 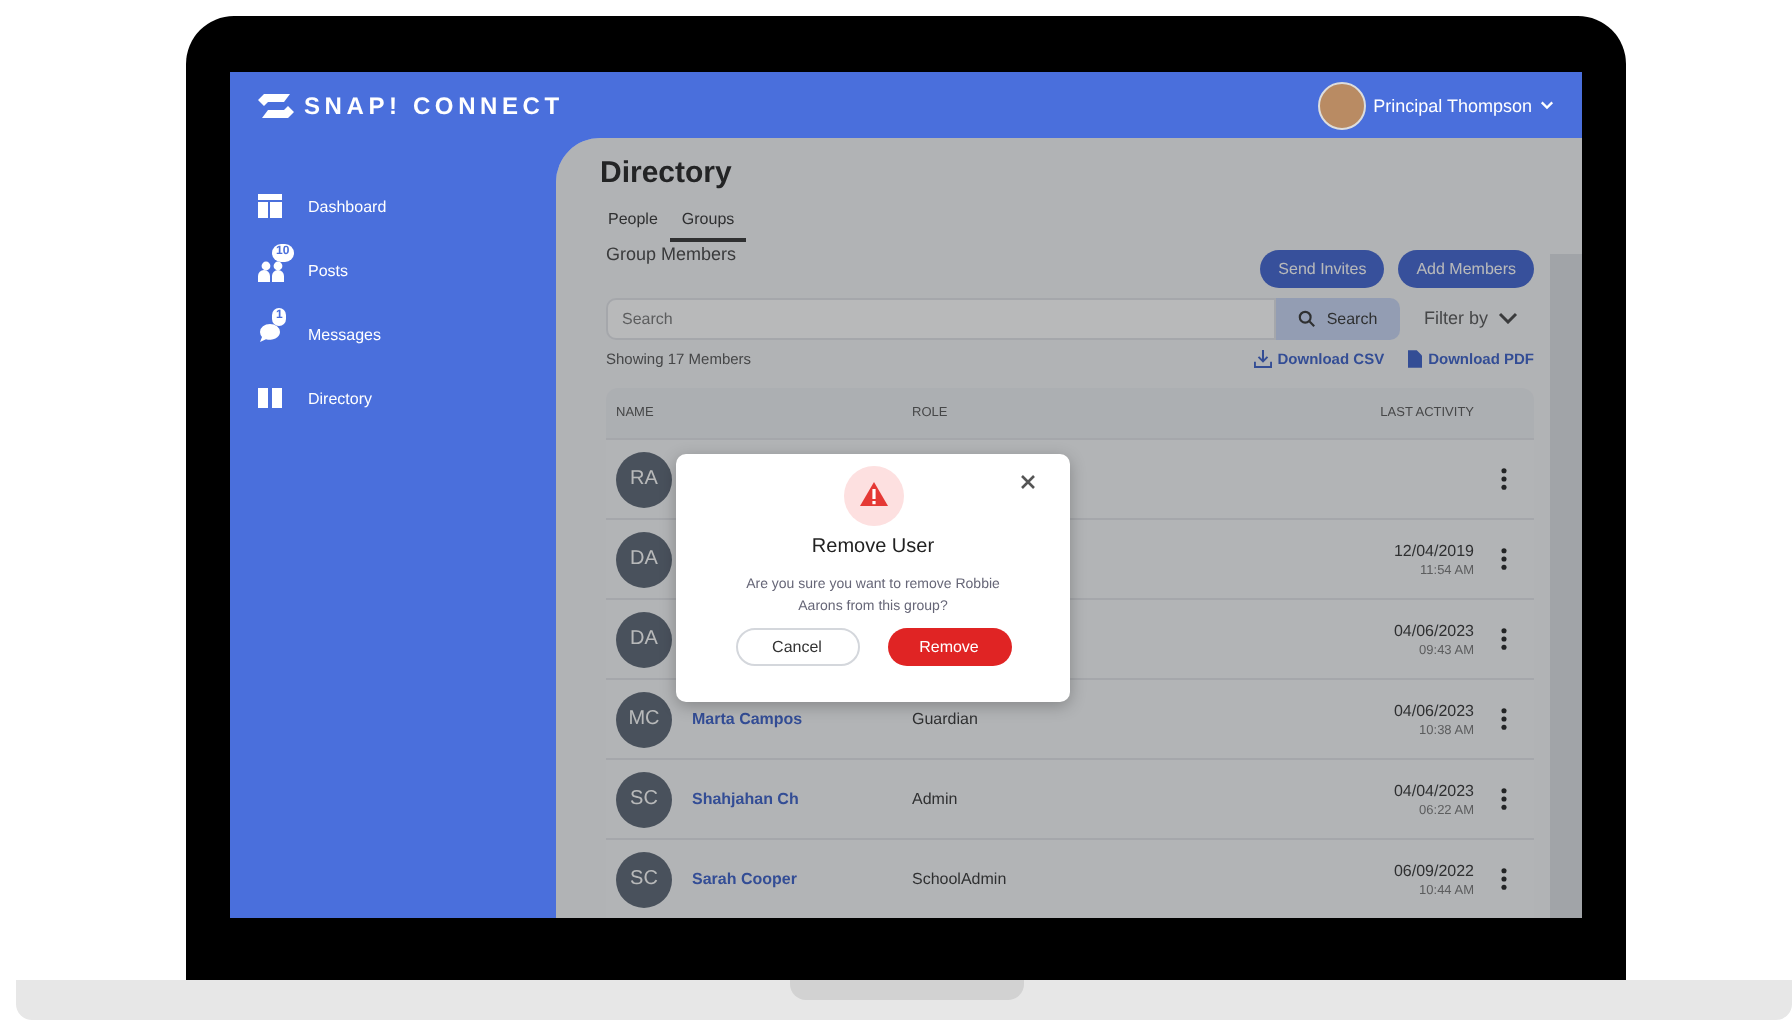 I want to click on dashboard-icon, so click(x=270, y=206).